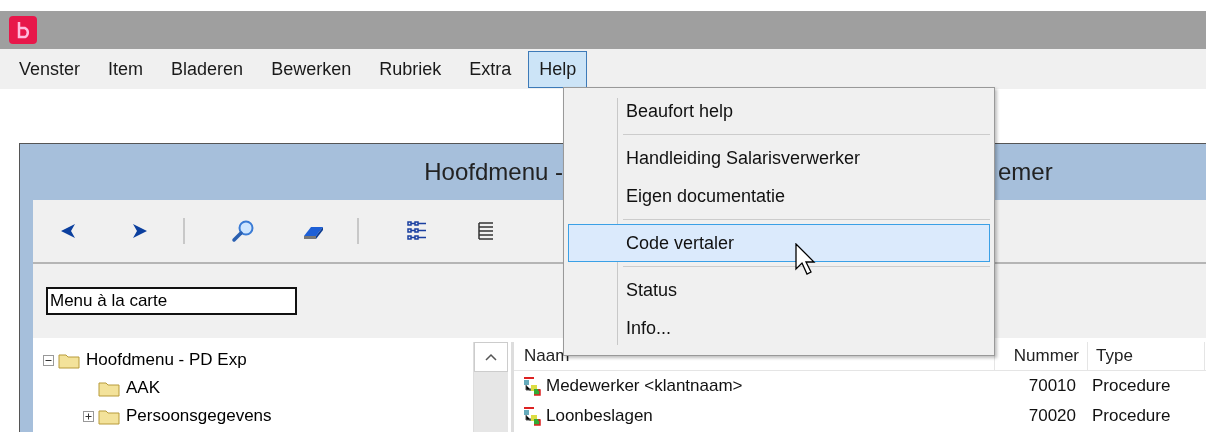  What do you see at coordinates (199, 416) in the screenshot?
I see `tree-item: Persoonsgegevens` at bounding box center [199, 416].